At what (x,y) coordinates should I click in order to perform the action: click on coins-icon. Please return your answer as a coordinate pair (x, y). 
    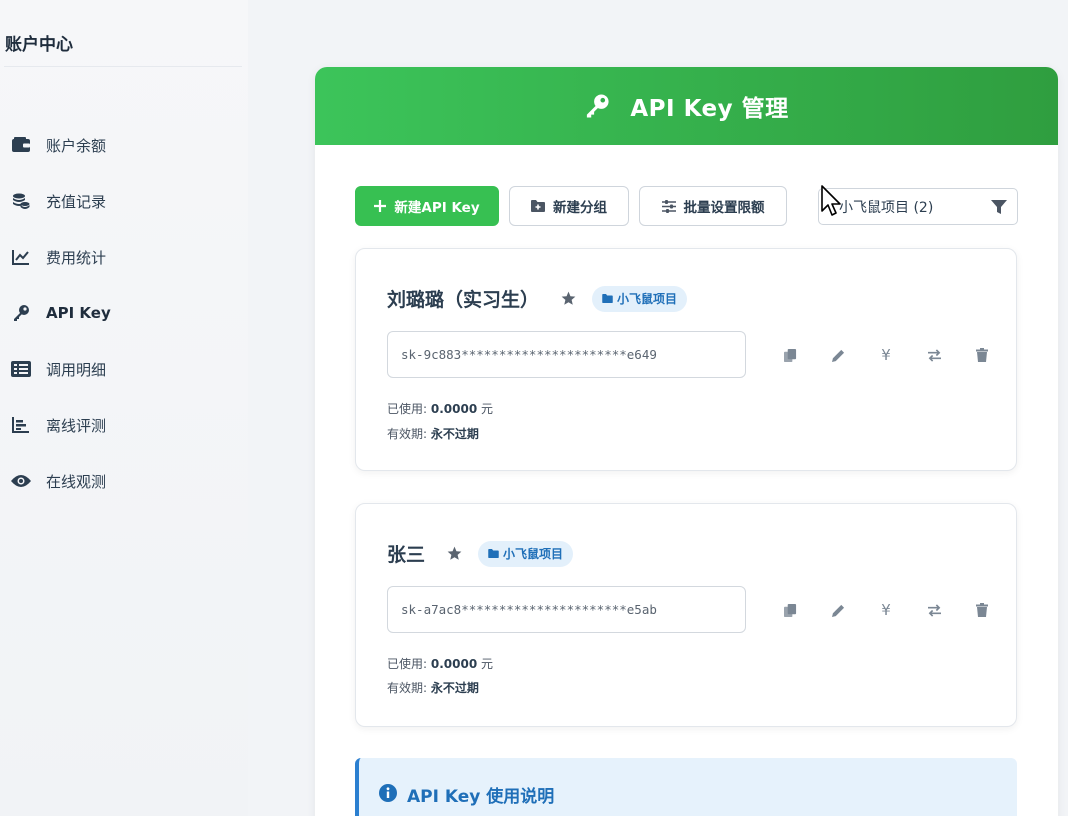
    Looking at the image, I should click on (21, 201).